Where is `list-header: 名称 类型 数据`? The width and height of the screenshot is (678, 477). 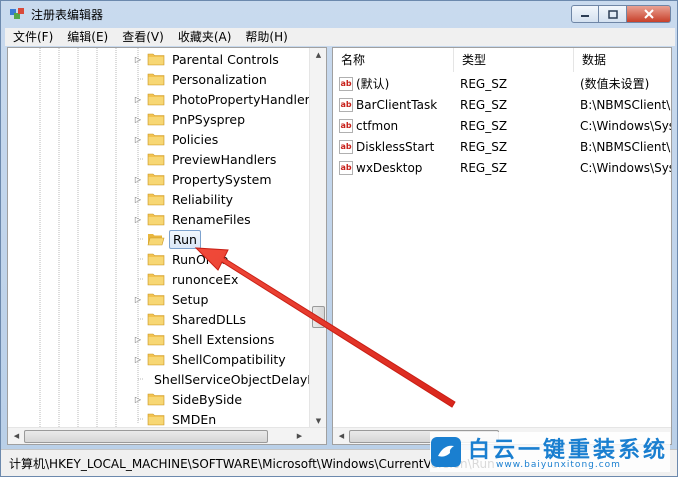
list-header: 名称 类型 数据 is located at coordinates (502, 60).